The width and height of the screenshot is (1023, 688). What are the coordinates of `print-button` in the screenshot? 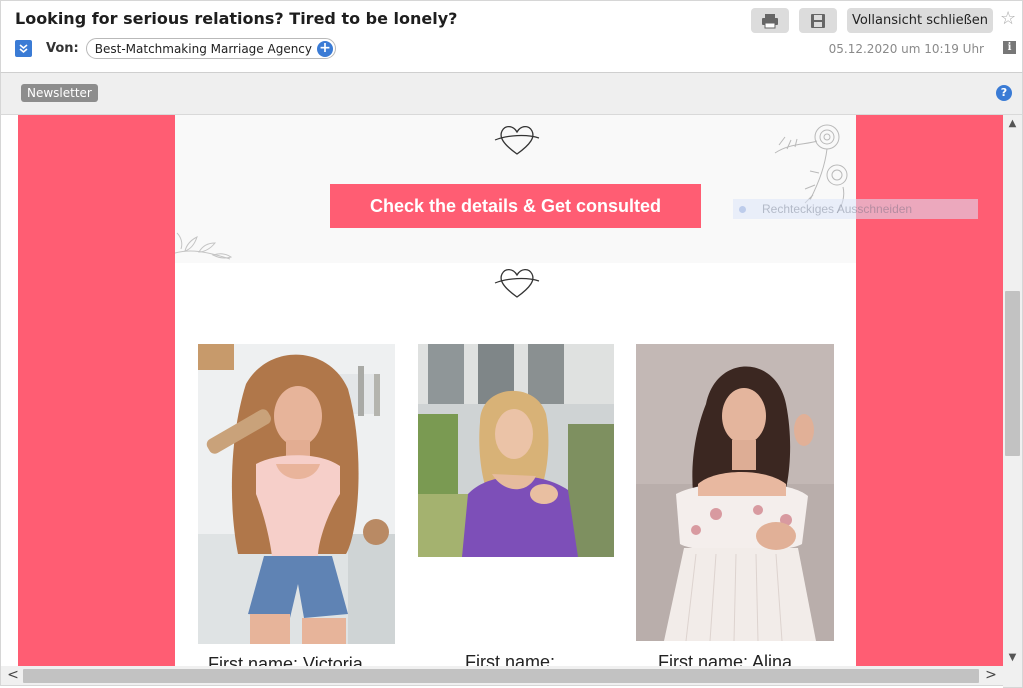 It's located at (770, 20).